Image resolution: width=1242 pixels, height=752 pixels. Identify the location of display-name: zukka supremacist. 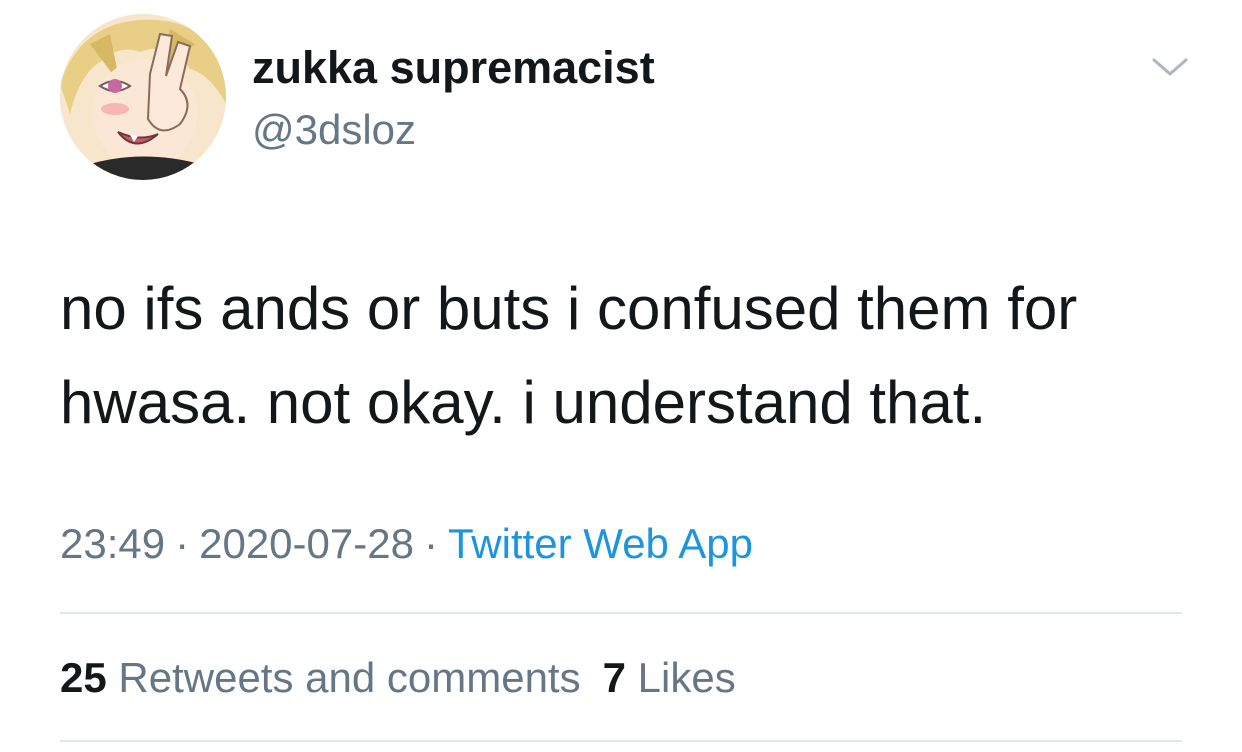
(453, 68).